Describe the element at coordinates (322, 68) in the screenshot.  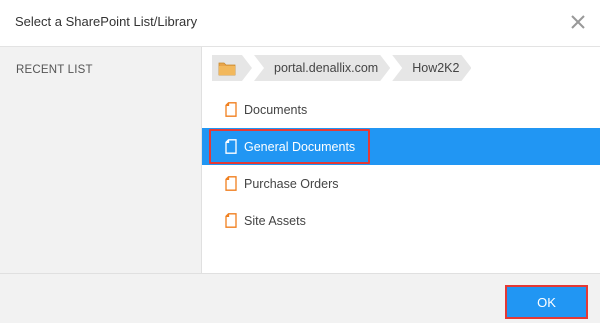
I see `breadcrumb-item-portal: portal.denallix.com` at that location.